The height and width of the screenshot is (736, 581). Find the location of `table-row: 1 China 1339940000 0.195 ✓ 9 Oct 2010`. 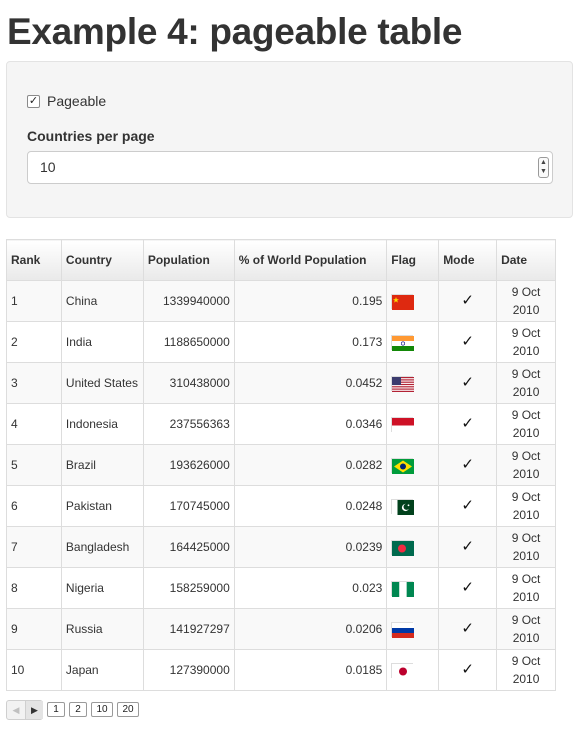

table-row: 1 China 1339940000 0.195 ✓ 9 Oct 2010 is located at coordinates (281, 301).